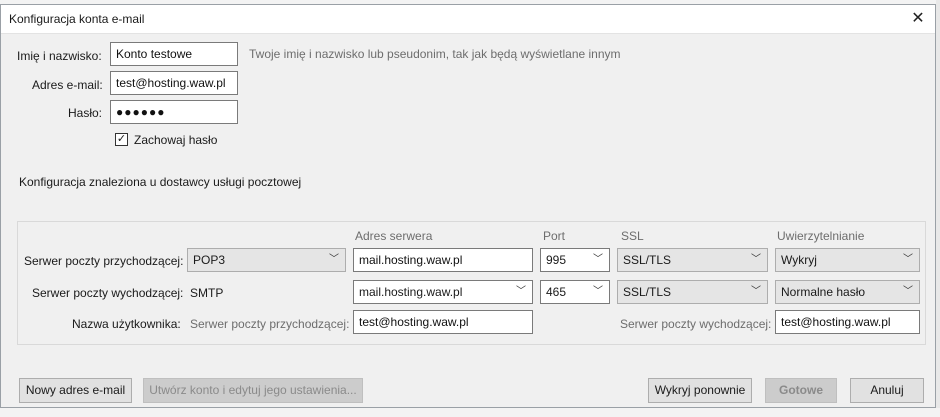 The height and width of the screenshot is (417, 940). I want to click on outgoing-port-select: 465 ﹀, so click(575, 292).